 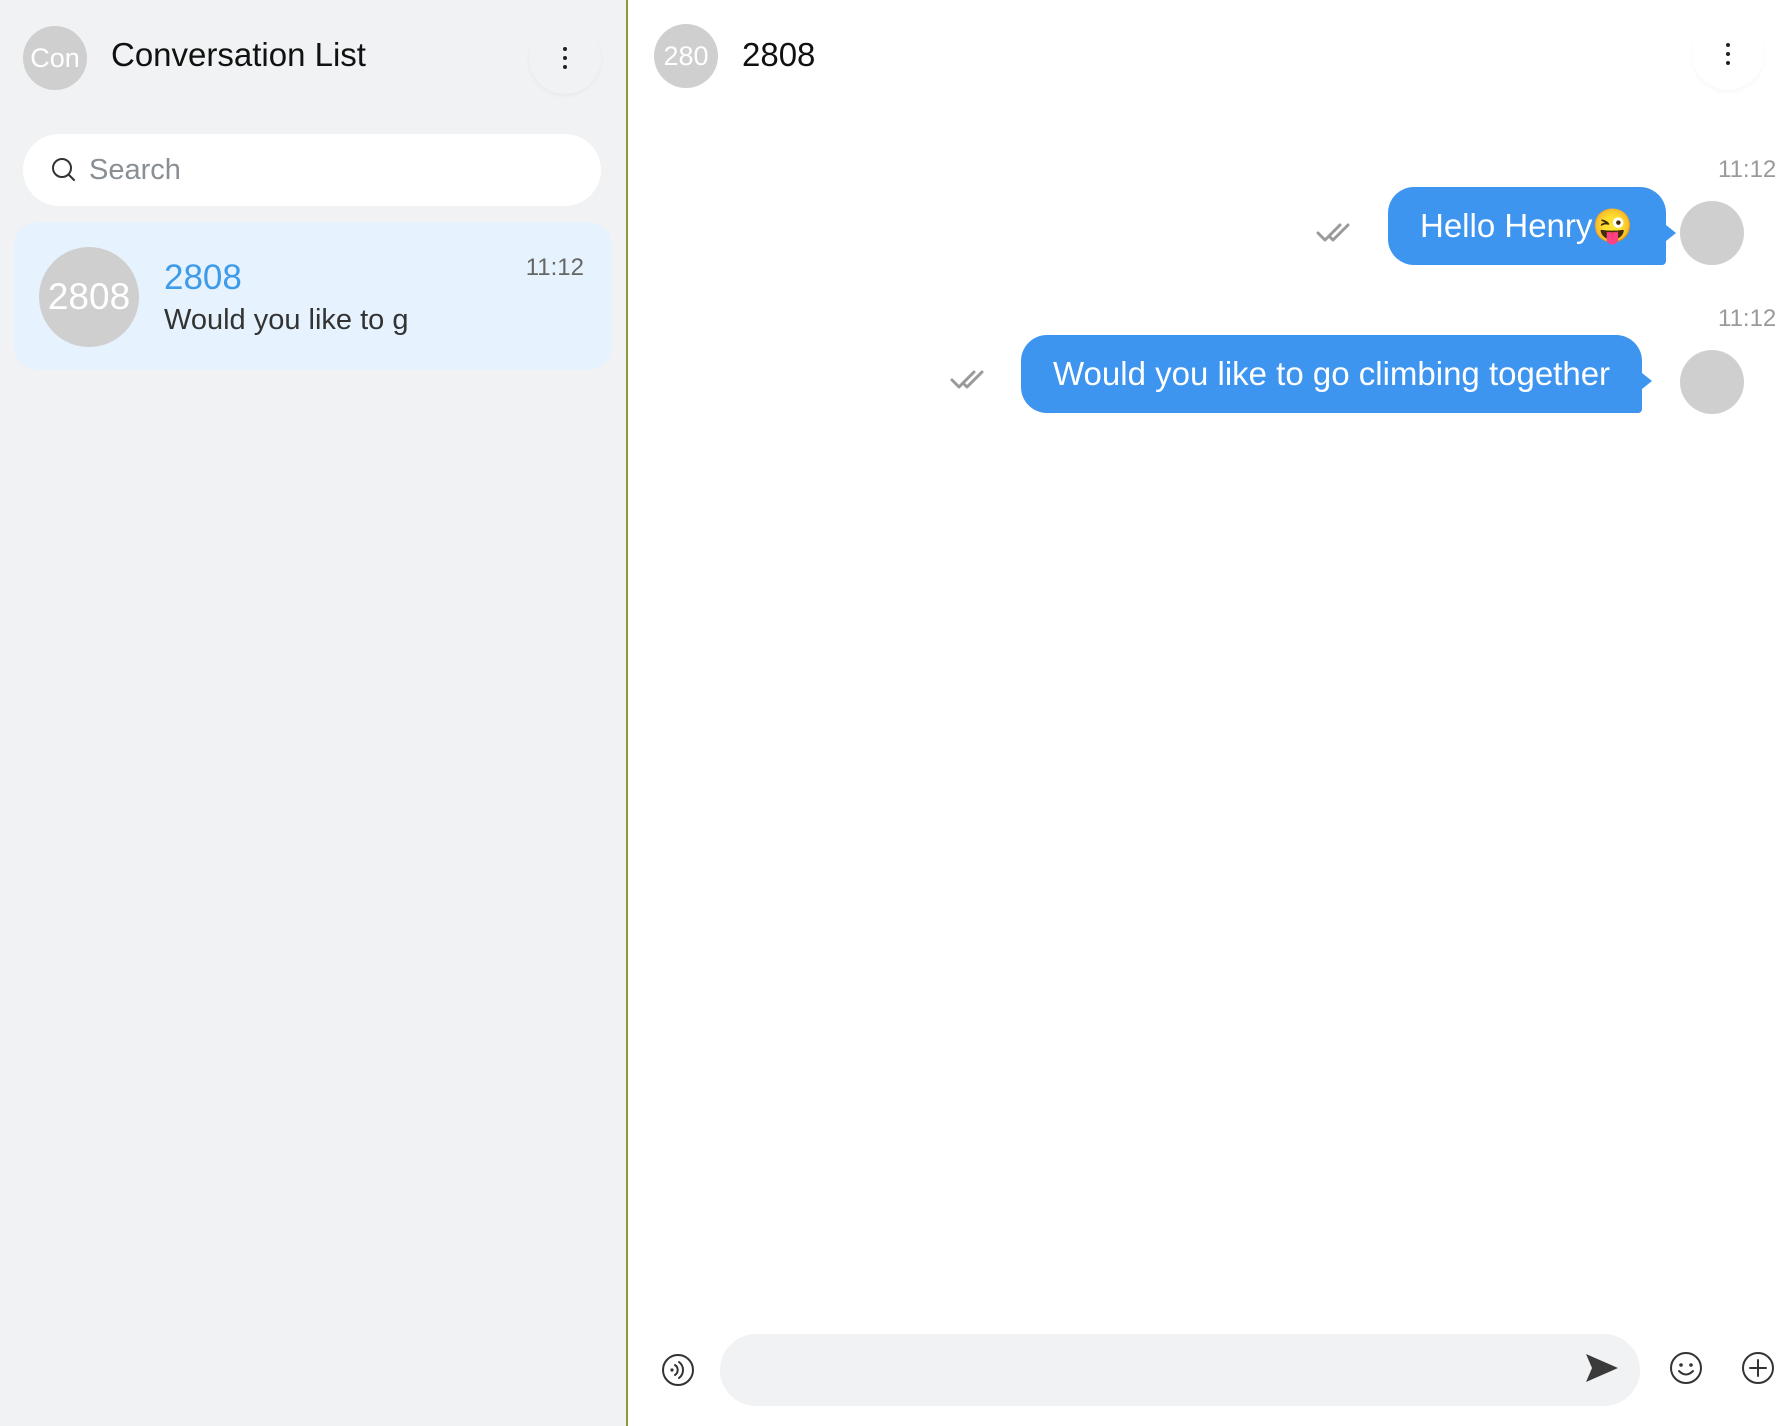 I want to click on chat-avatar: 280, so click(x=686, y=56).